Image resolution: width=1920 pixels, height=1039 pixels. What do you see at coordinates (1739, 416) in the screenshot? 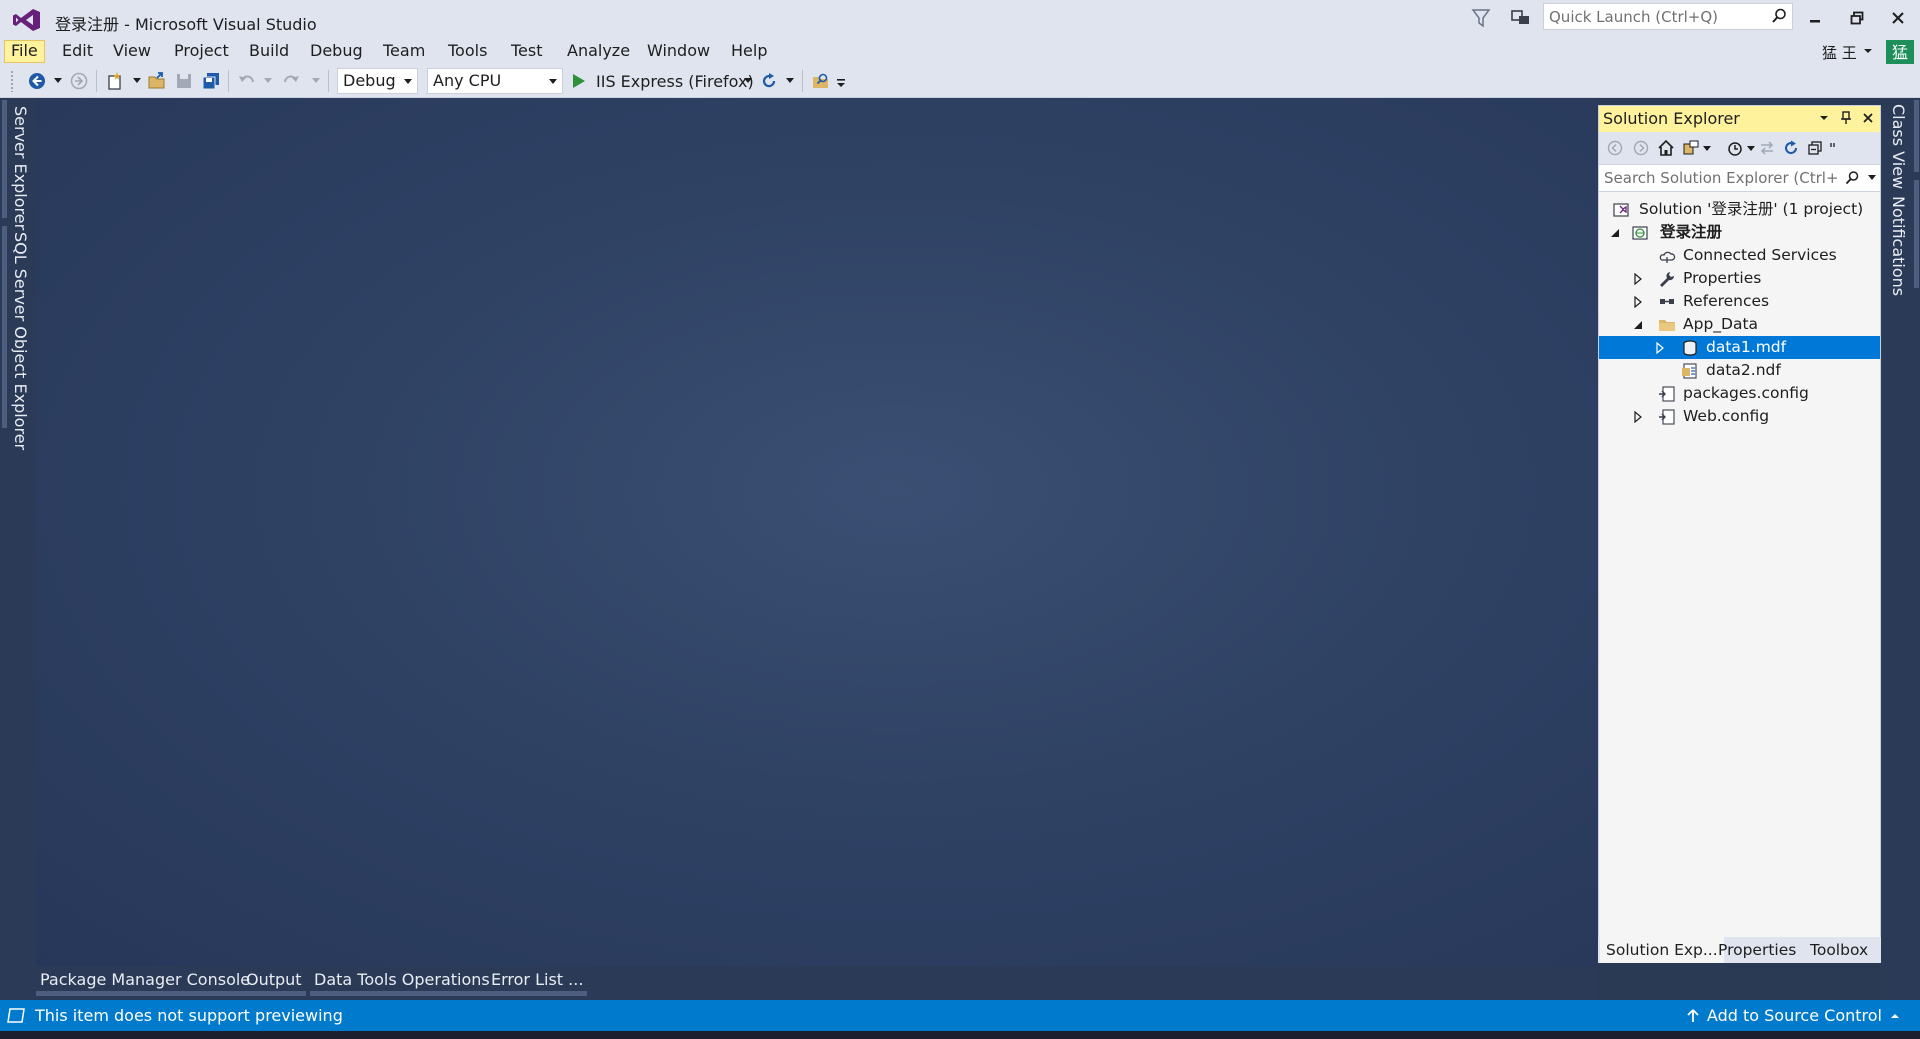
I see `tree-item-web-config: Web.config` at bounding box center [1739, 416].